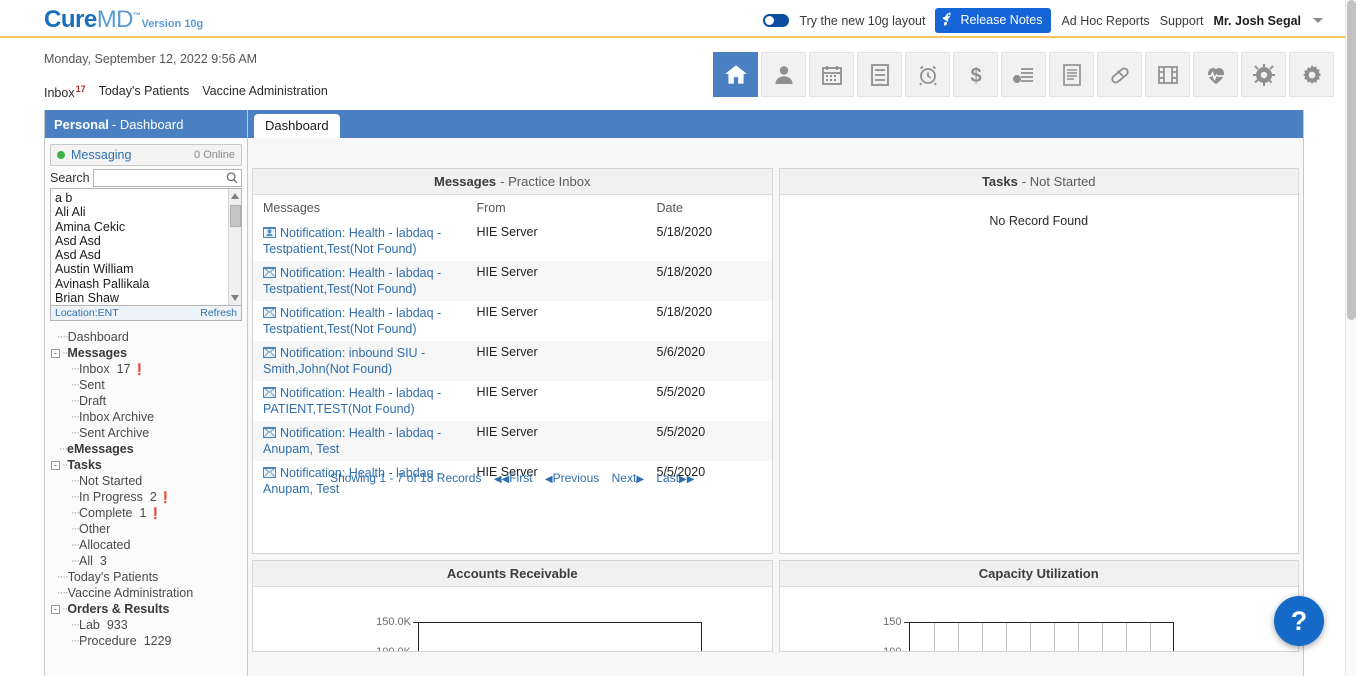  I want to click on ad-hoc-reports-link: Ad Hoc Reports, so click(1105, 21).